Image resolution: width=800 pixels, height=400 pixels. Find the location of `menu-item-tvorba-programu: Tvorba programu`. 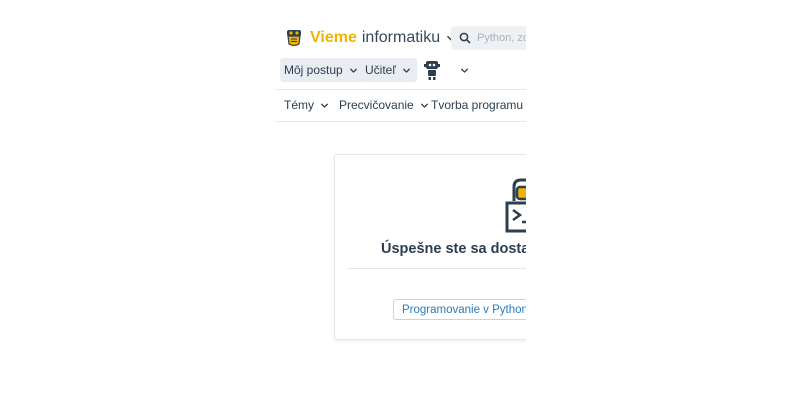

menu-item-tvorba-programu: Tvorba programu is located at coordinates (478, 105).